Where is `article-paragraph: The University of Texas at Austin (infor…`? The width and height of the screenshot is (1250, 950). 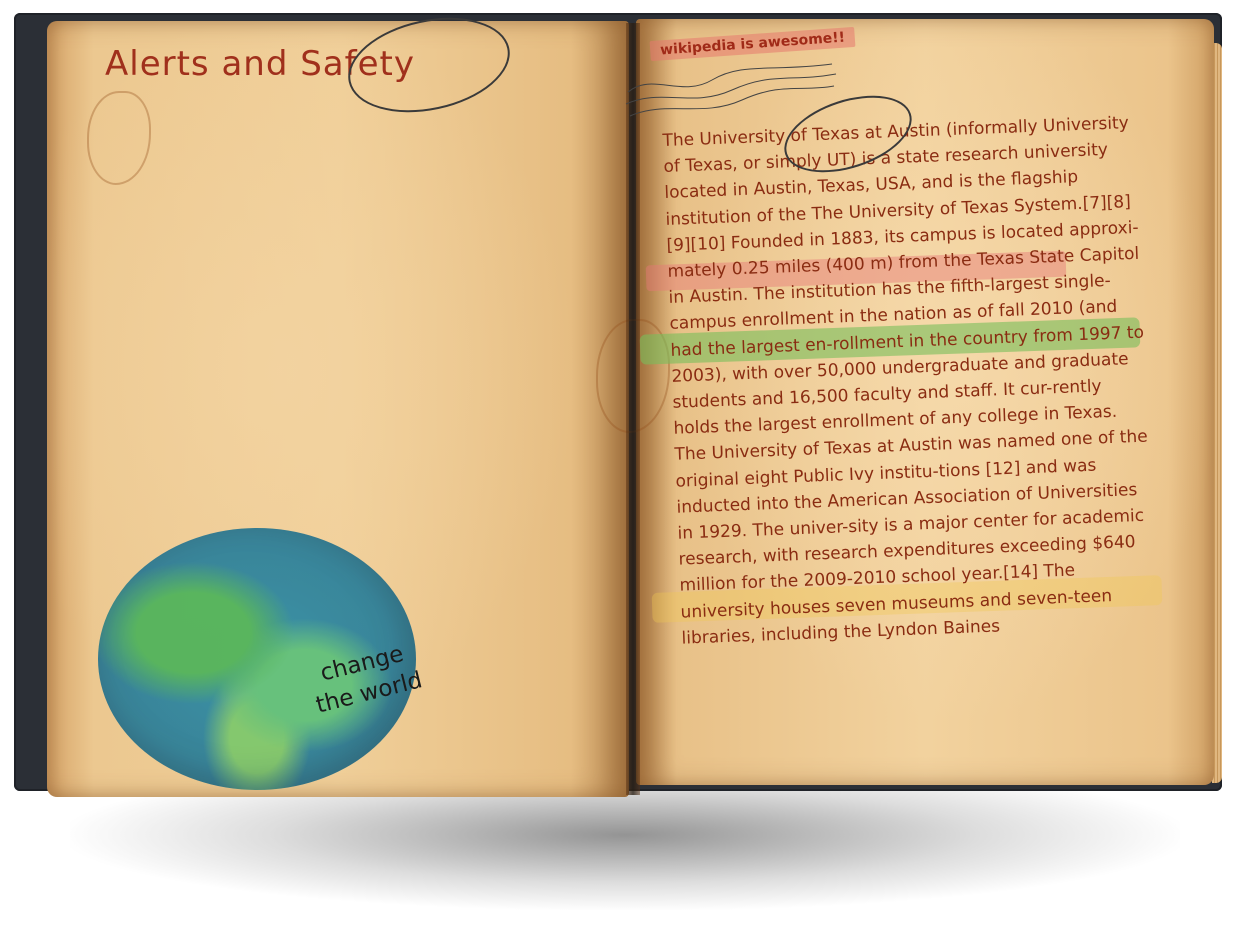 article-paragraph: The University of Texas at Austin (infor… is located at coordinates (903, 276).